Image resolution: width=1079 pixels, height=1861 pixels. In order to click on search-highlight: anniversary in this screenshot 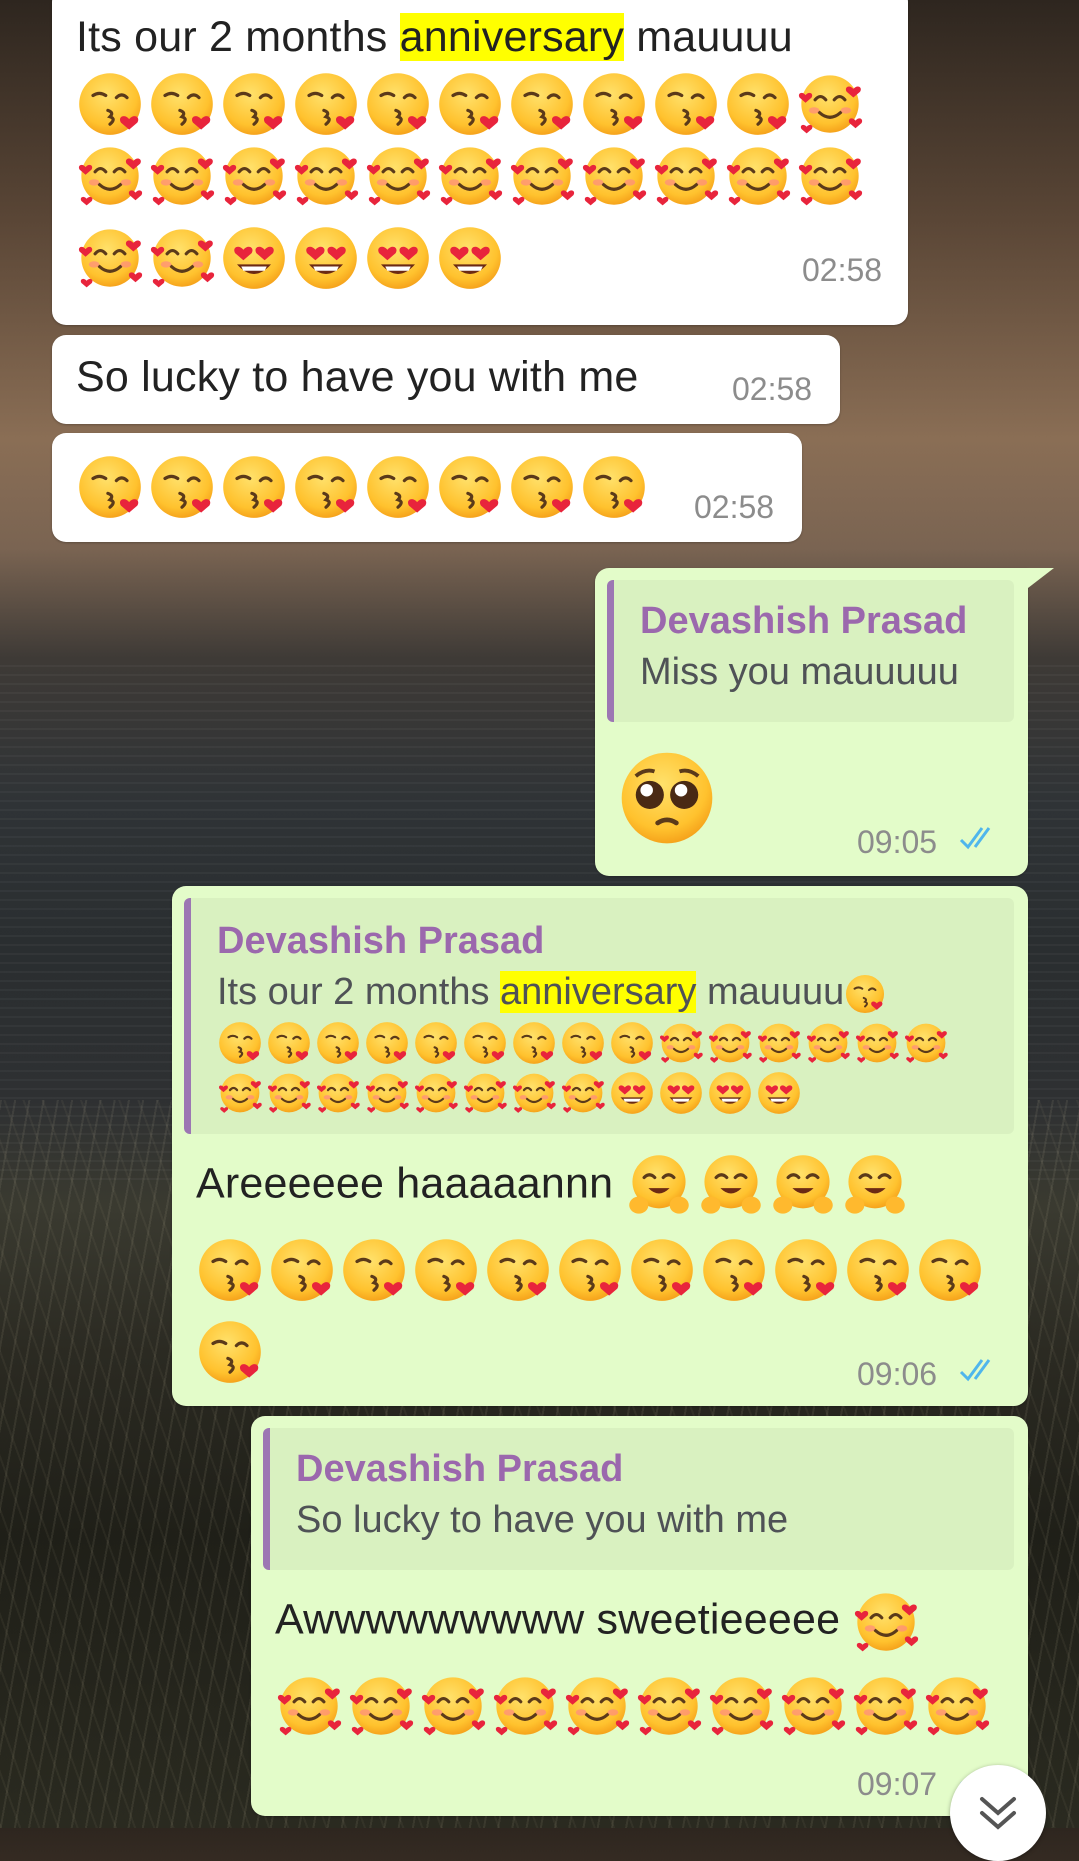, I will do `click(512, 37)`.